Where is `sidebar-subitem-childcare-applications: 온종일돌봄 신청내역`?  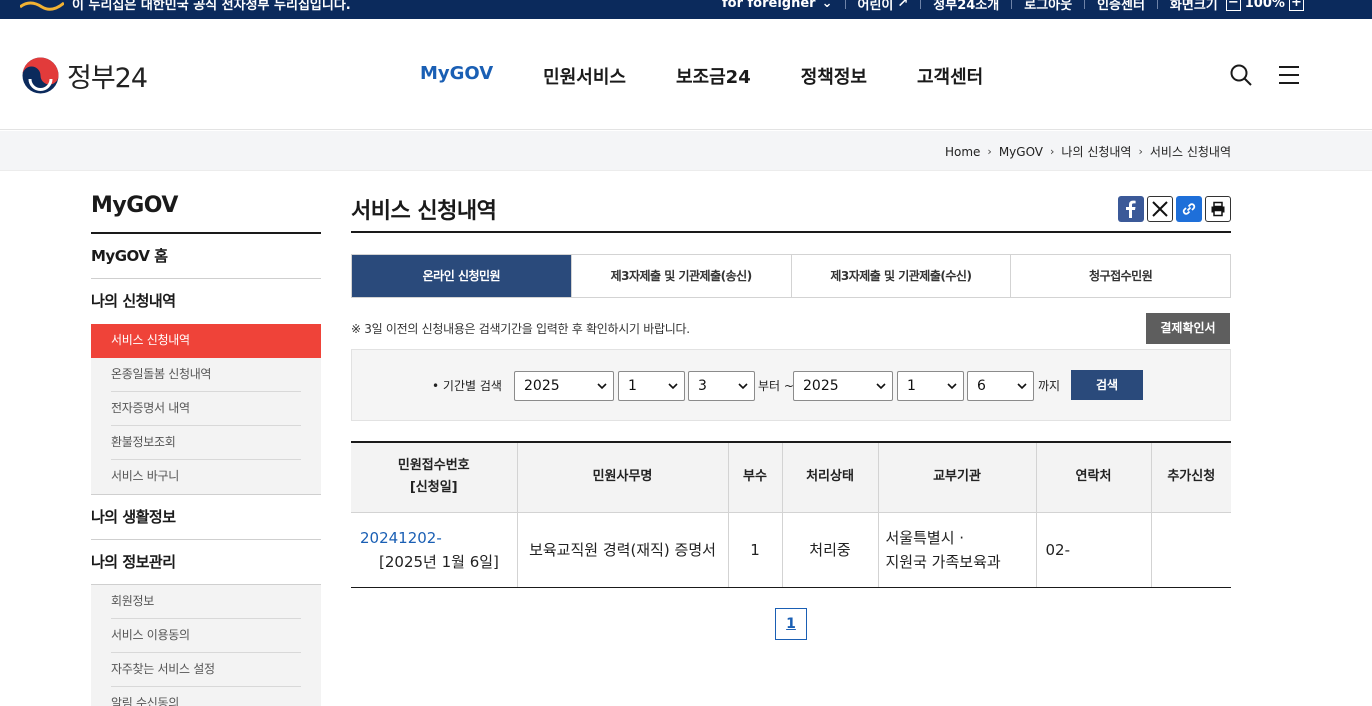 sidebar-subitem-childcare-applications: 온종일돌봄 신청내역 is located at coordinates (206, 375).